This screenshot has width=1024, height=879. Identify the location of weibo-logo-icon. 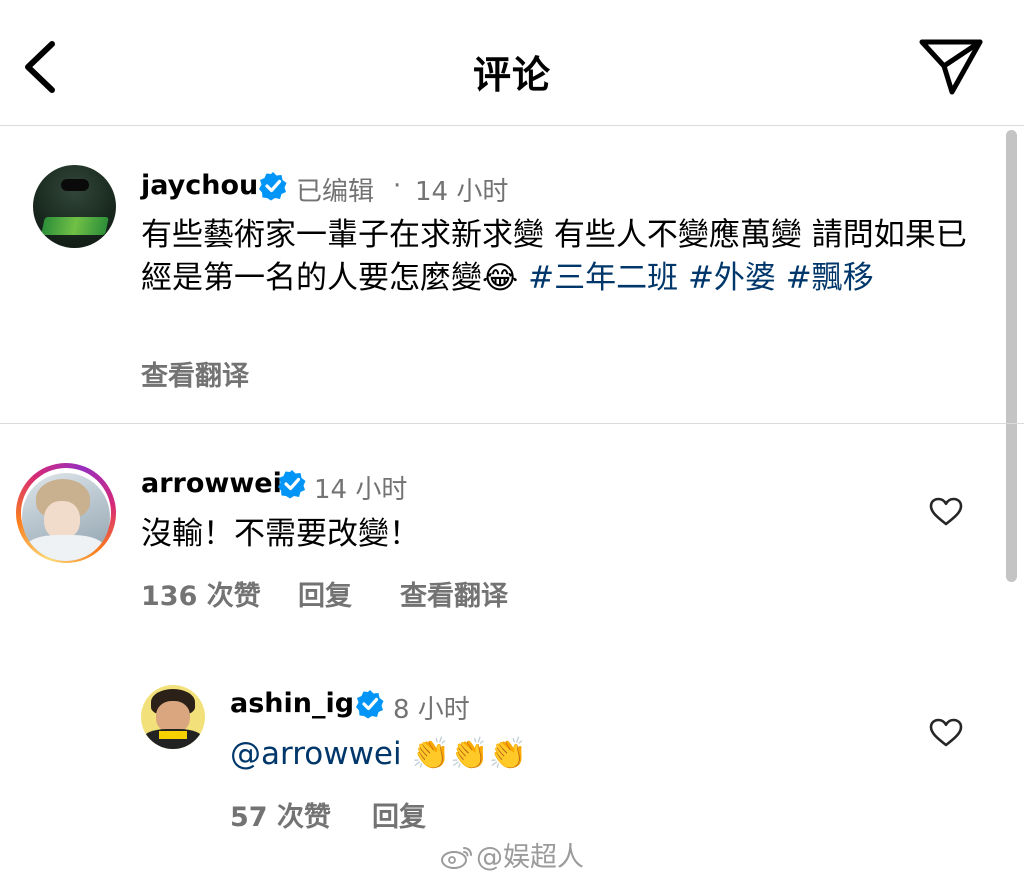
(456, 858).